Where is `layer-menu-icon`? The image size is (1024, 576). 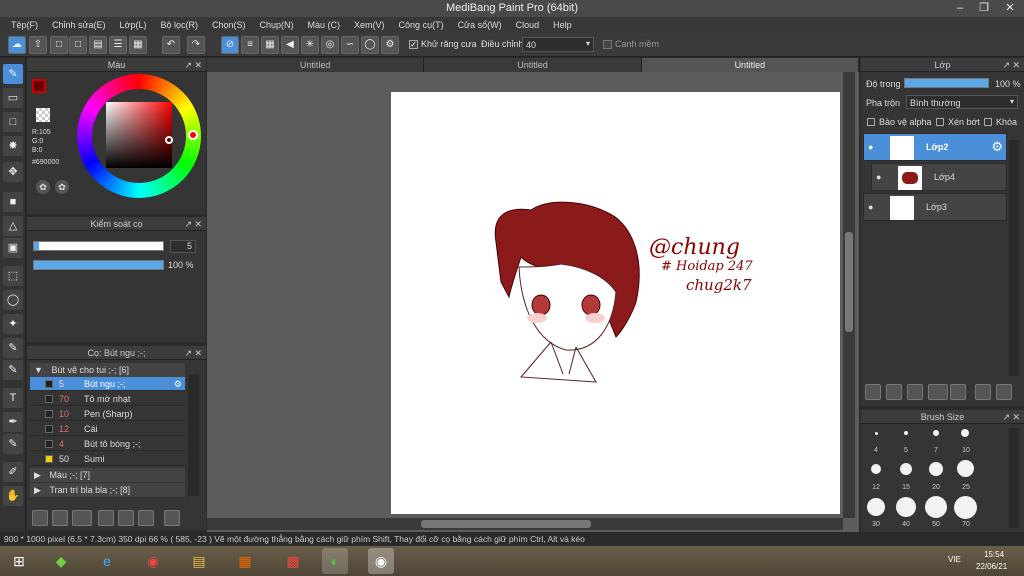 layer-menu-icon is located at coordinates (938, 392).